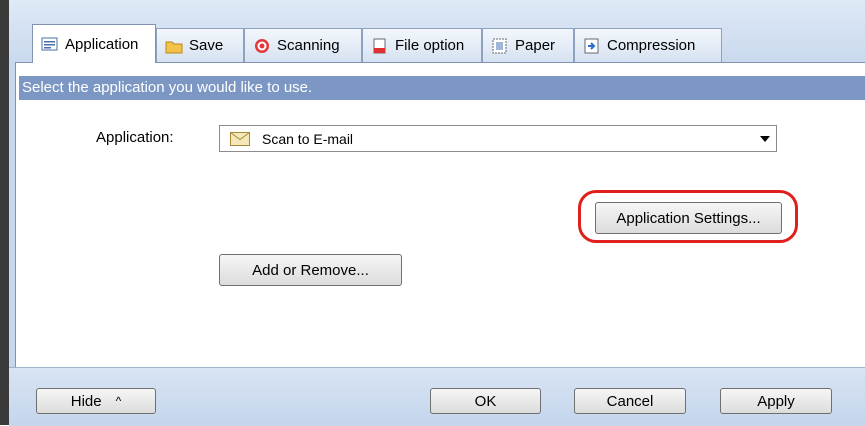 This screenshot has height=426, width=865. Describe the element at coordinates (630, 401) in the screenshot. I see `cancel-button: Cancel` at that location.